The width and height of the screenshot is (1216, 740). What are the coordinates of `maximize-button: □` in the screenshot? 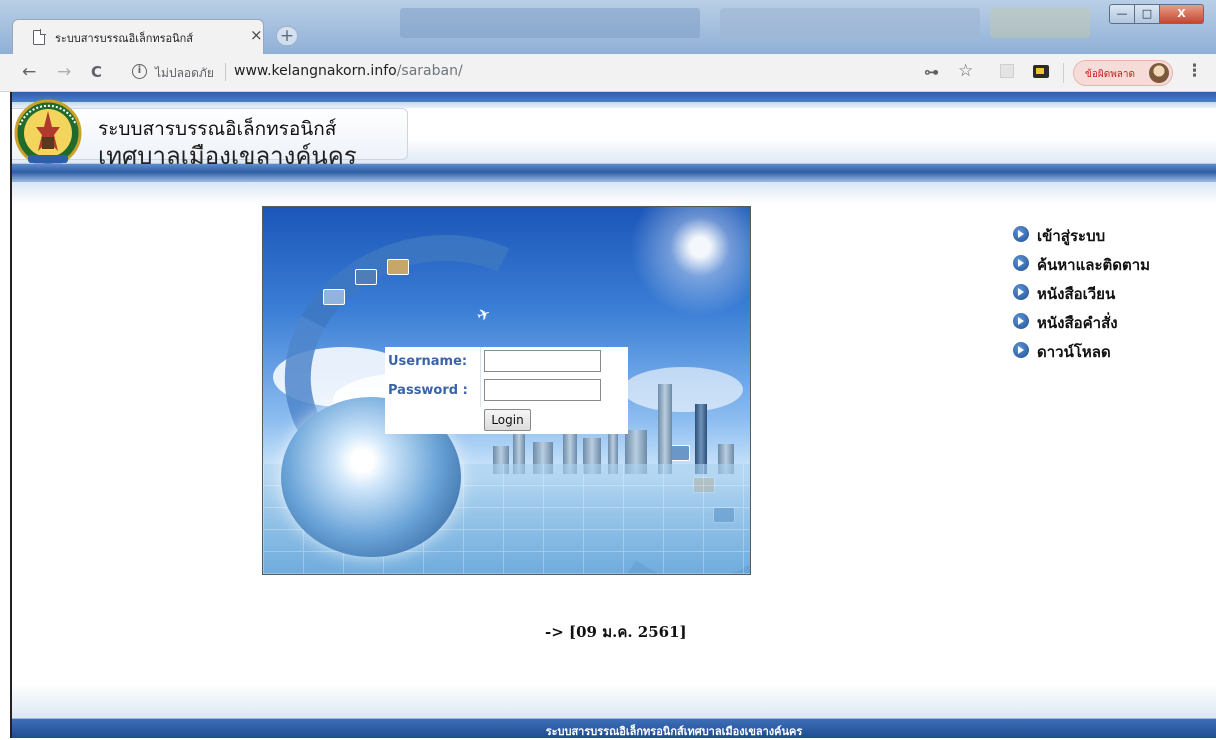 It's located at (1147, 14).